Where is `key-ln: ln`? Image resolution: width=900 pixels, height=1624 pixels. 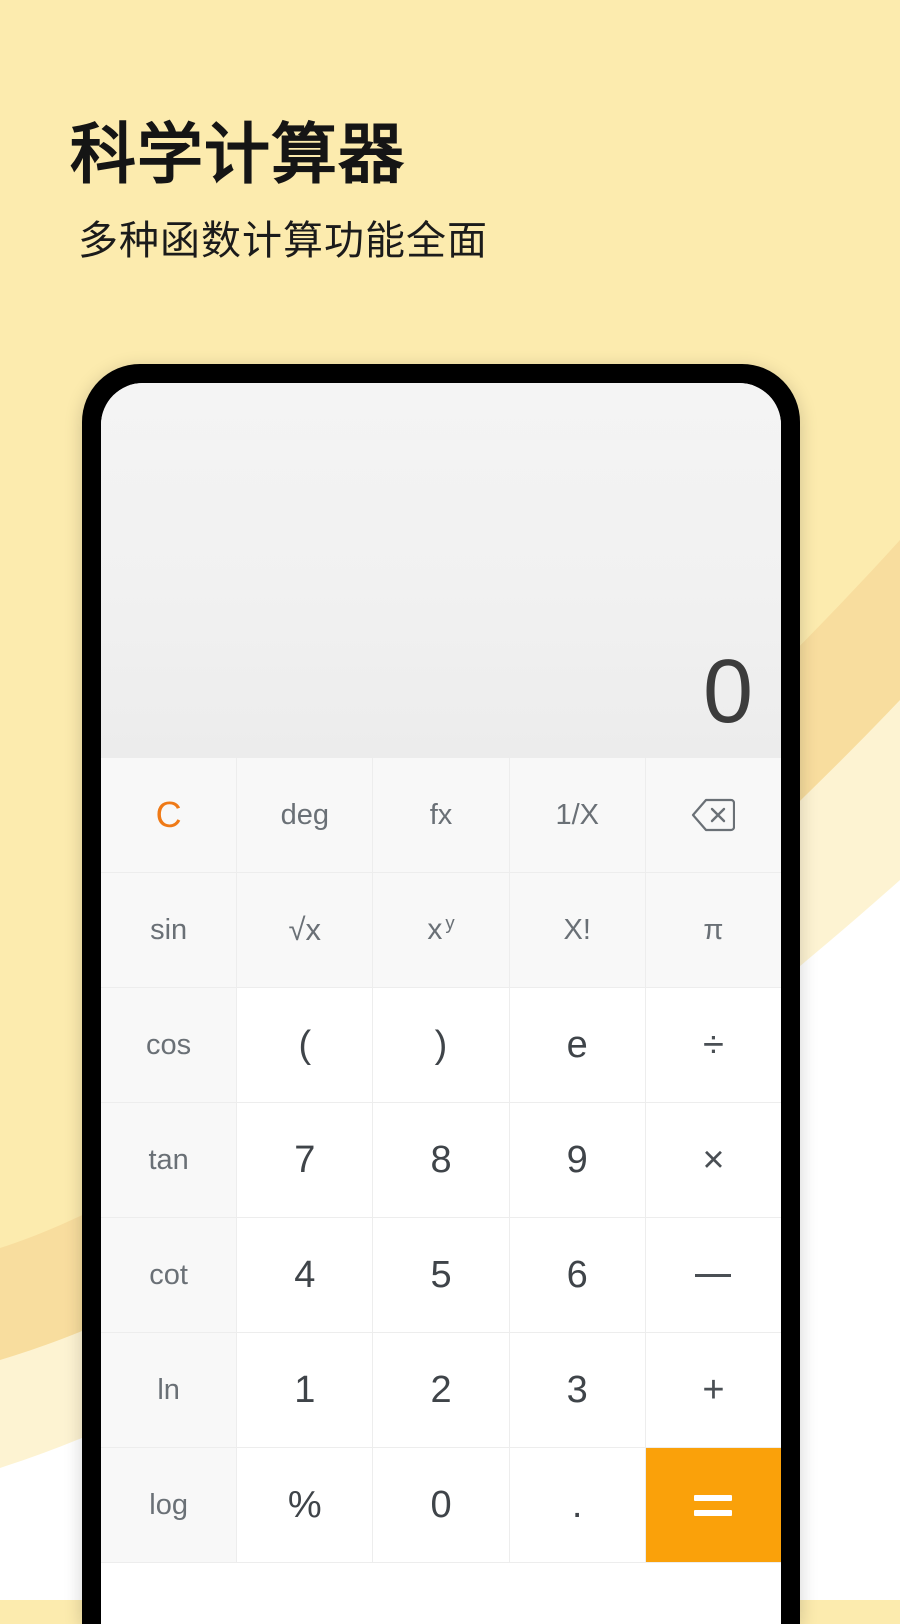
key-ln: ln is located at coordinates (169, 1390).